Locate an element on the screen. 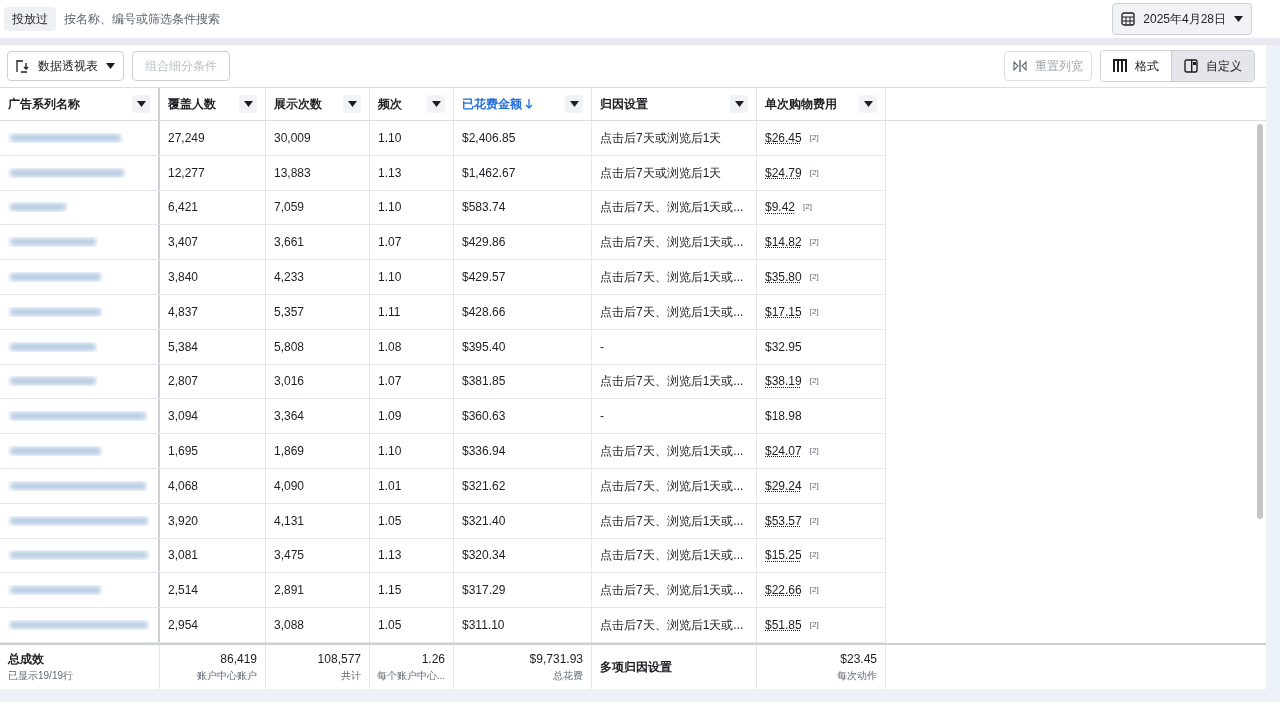 Image resolution: width=1280 pixels, height=702 pixels. table-cell-text: 12,277 is located at coordinates (186, 173).